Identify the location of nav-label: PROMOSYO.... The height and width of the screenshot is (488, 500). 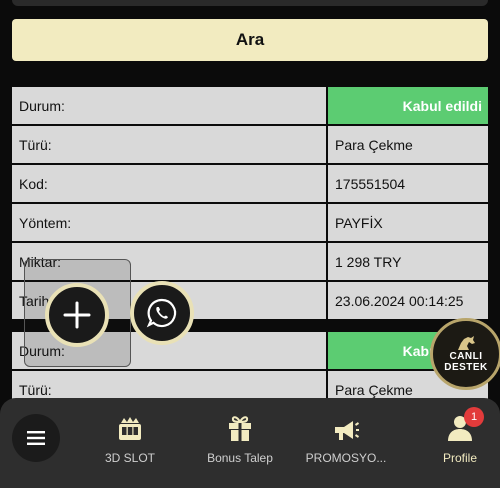
(346, 458).